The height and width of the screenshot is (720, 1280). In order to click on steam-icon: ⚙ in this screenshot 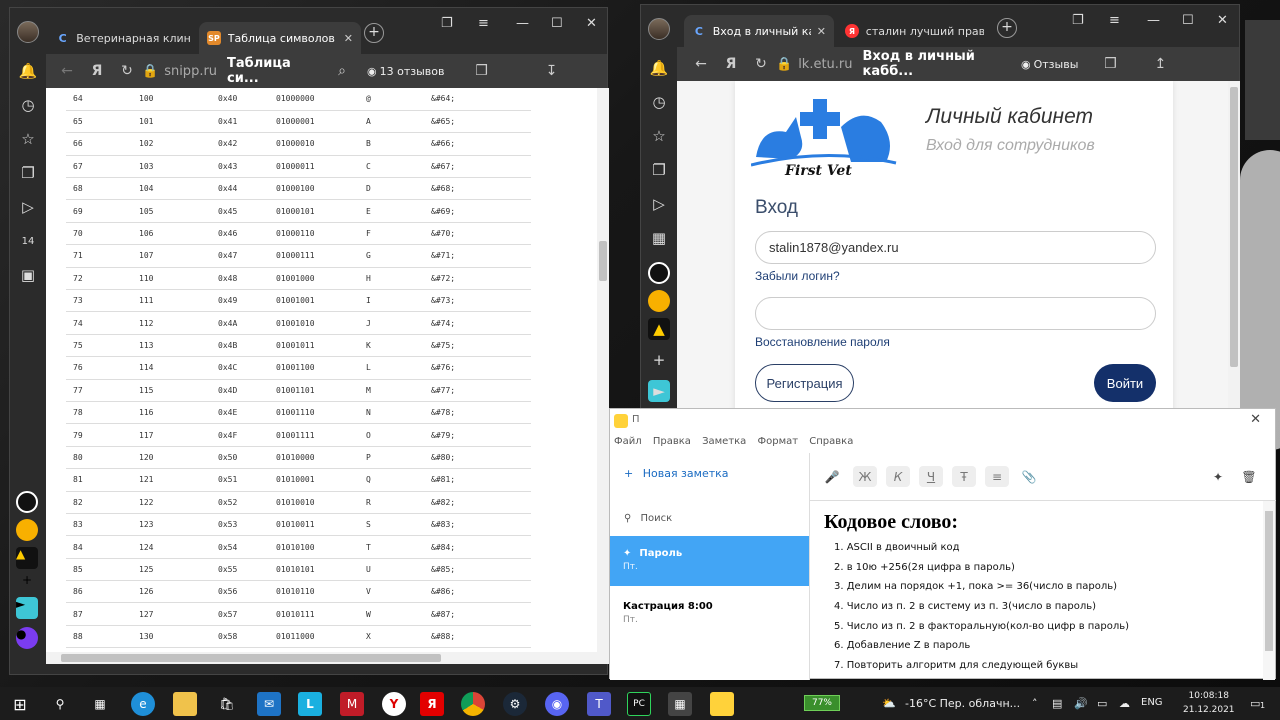, I will do `click(515, 704)`.